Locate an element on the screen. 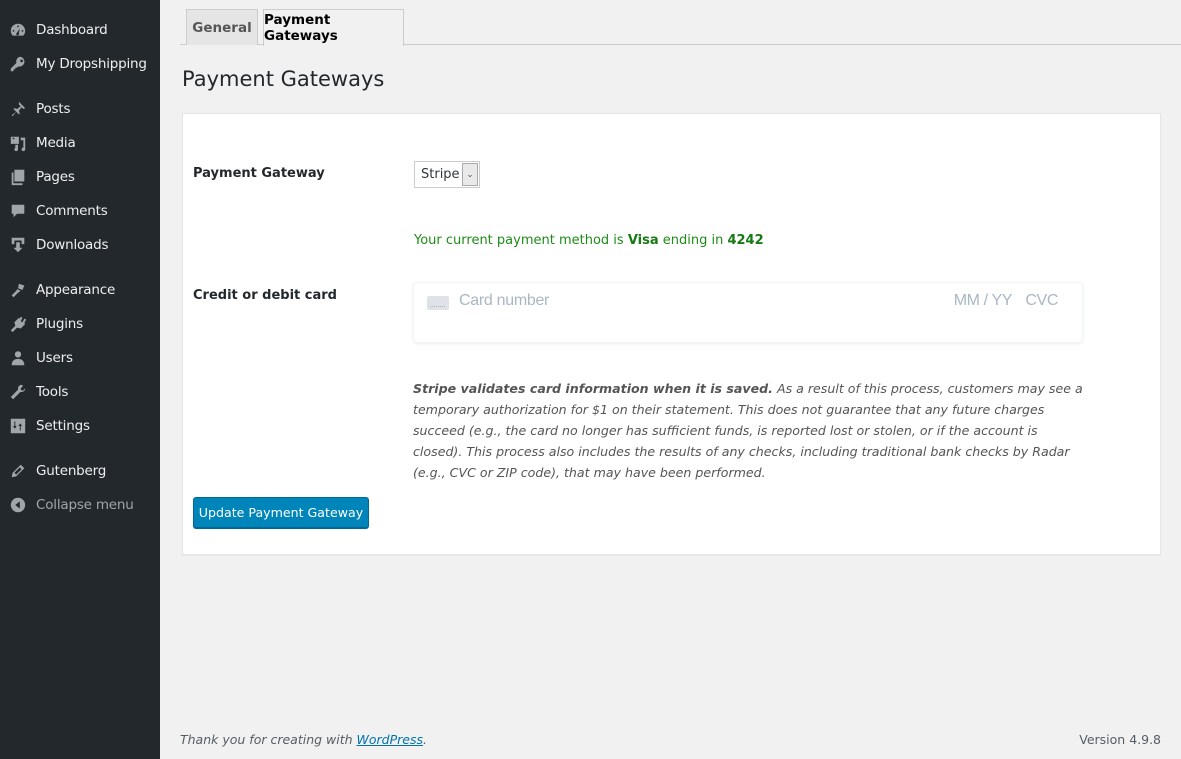 Image resolution: width=1181 pixels, height=759 pixels. sidebar-item-label: Users is located at coordinates (54, 358).